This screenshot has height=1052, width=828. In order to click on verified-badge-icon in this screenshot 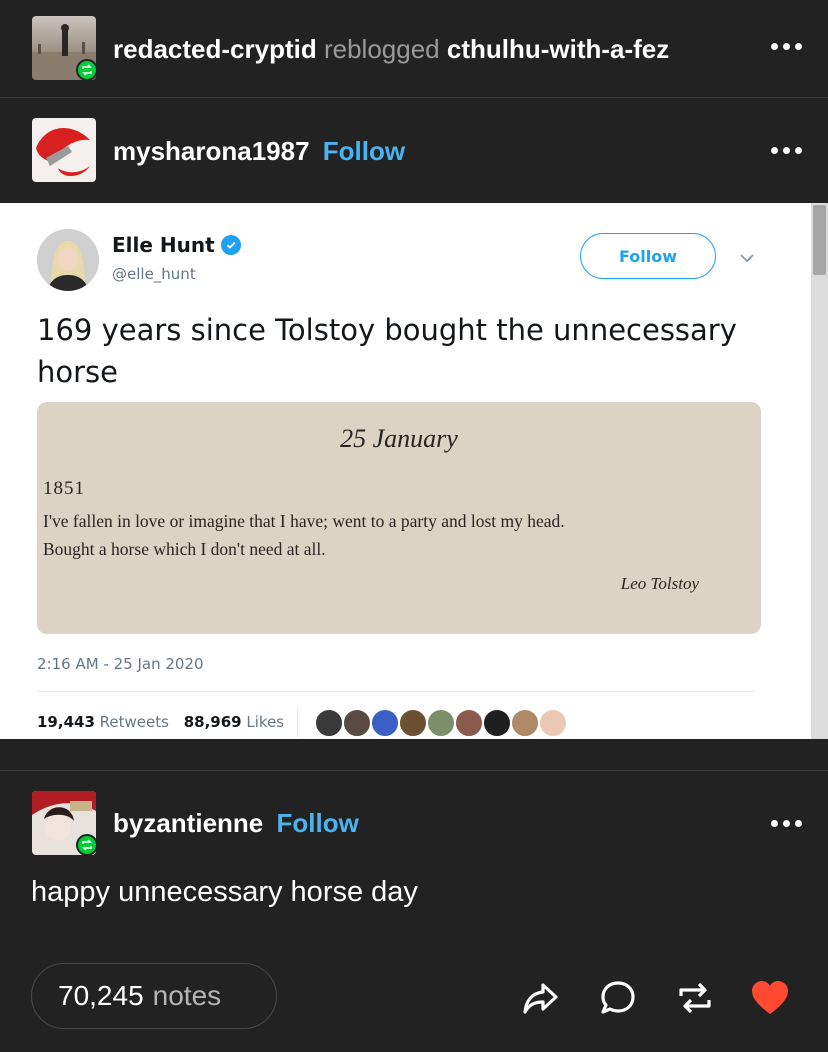, I will do `click(230, 245)`.